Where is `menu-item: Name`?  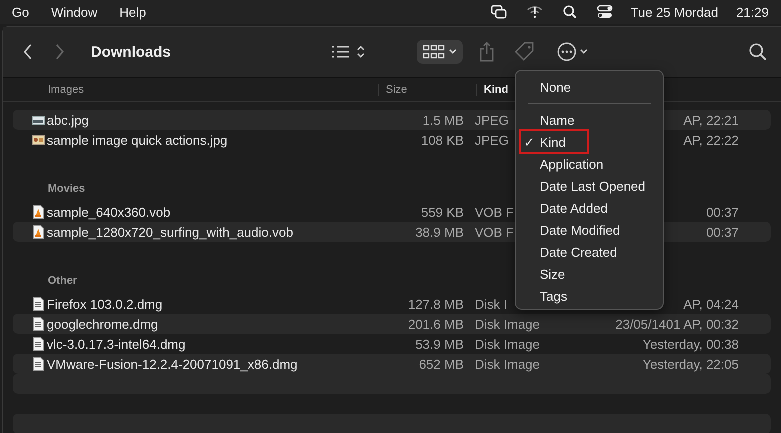 menu-item: Name is located at coordinates (589, 120).